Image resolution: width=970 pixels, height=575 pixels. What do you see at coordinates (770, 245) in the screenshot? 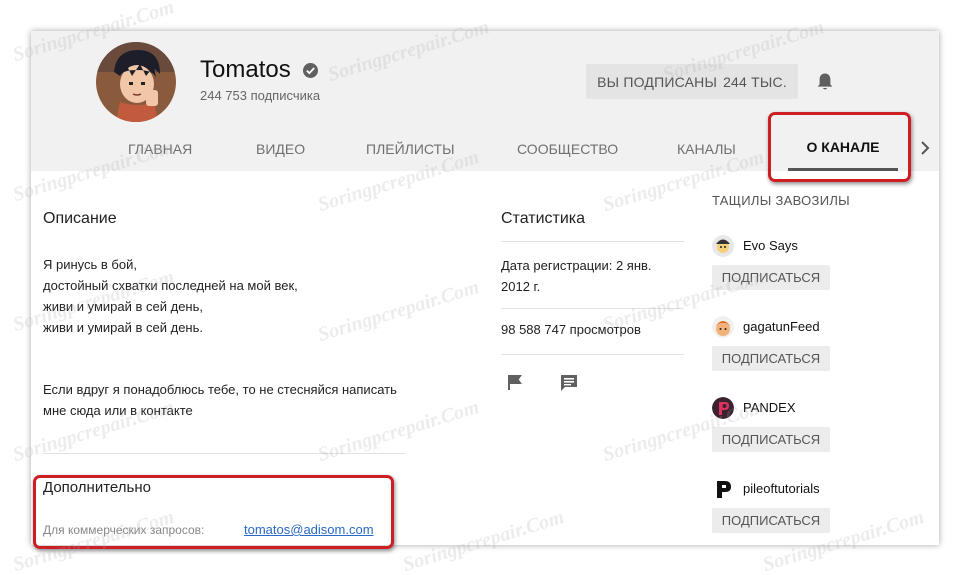
I see `recommended-channel-name: Evo Says` at bounding box center [770, 245].